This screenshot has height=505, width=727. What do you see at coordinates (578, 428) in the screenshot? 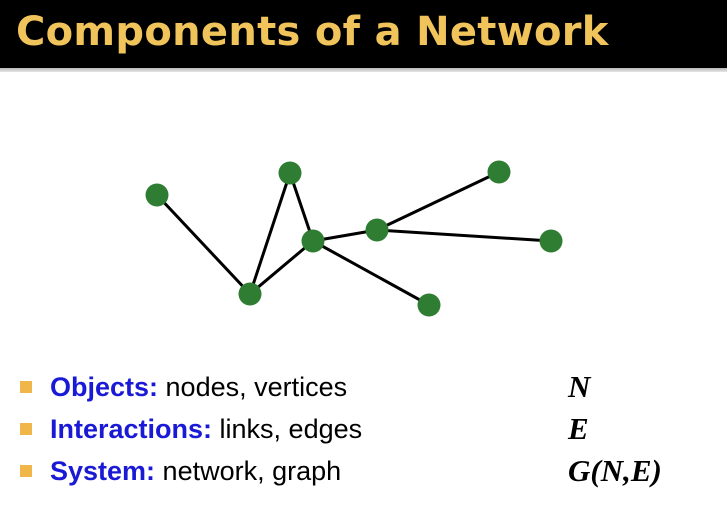
I see `math-symbol: E` at bounding box center [578, 428].